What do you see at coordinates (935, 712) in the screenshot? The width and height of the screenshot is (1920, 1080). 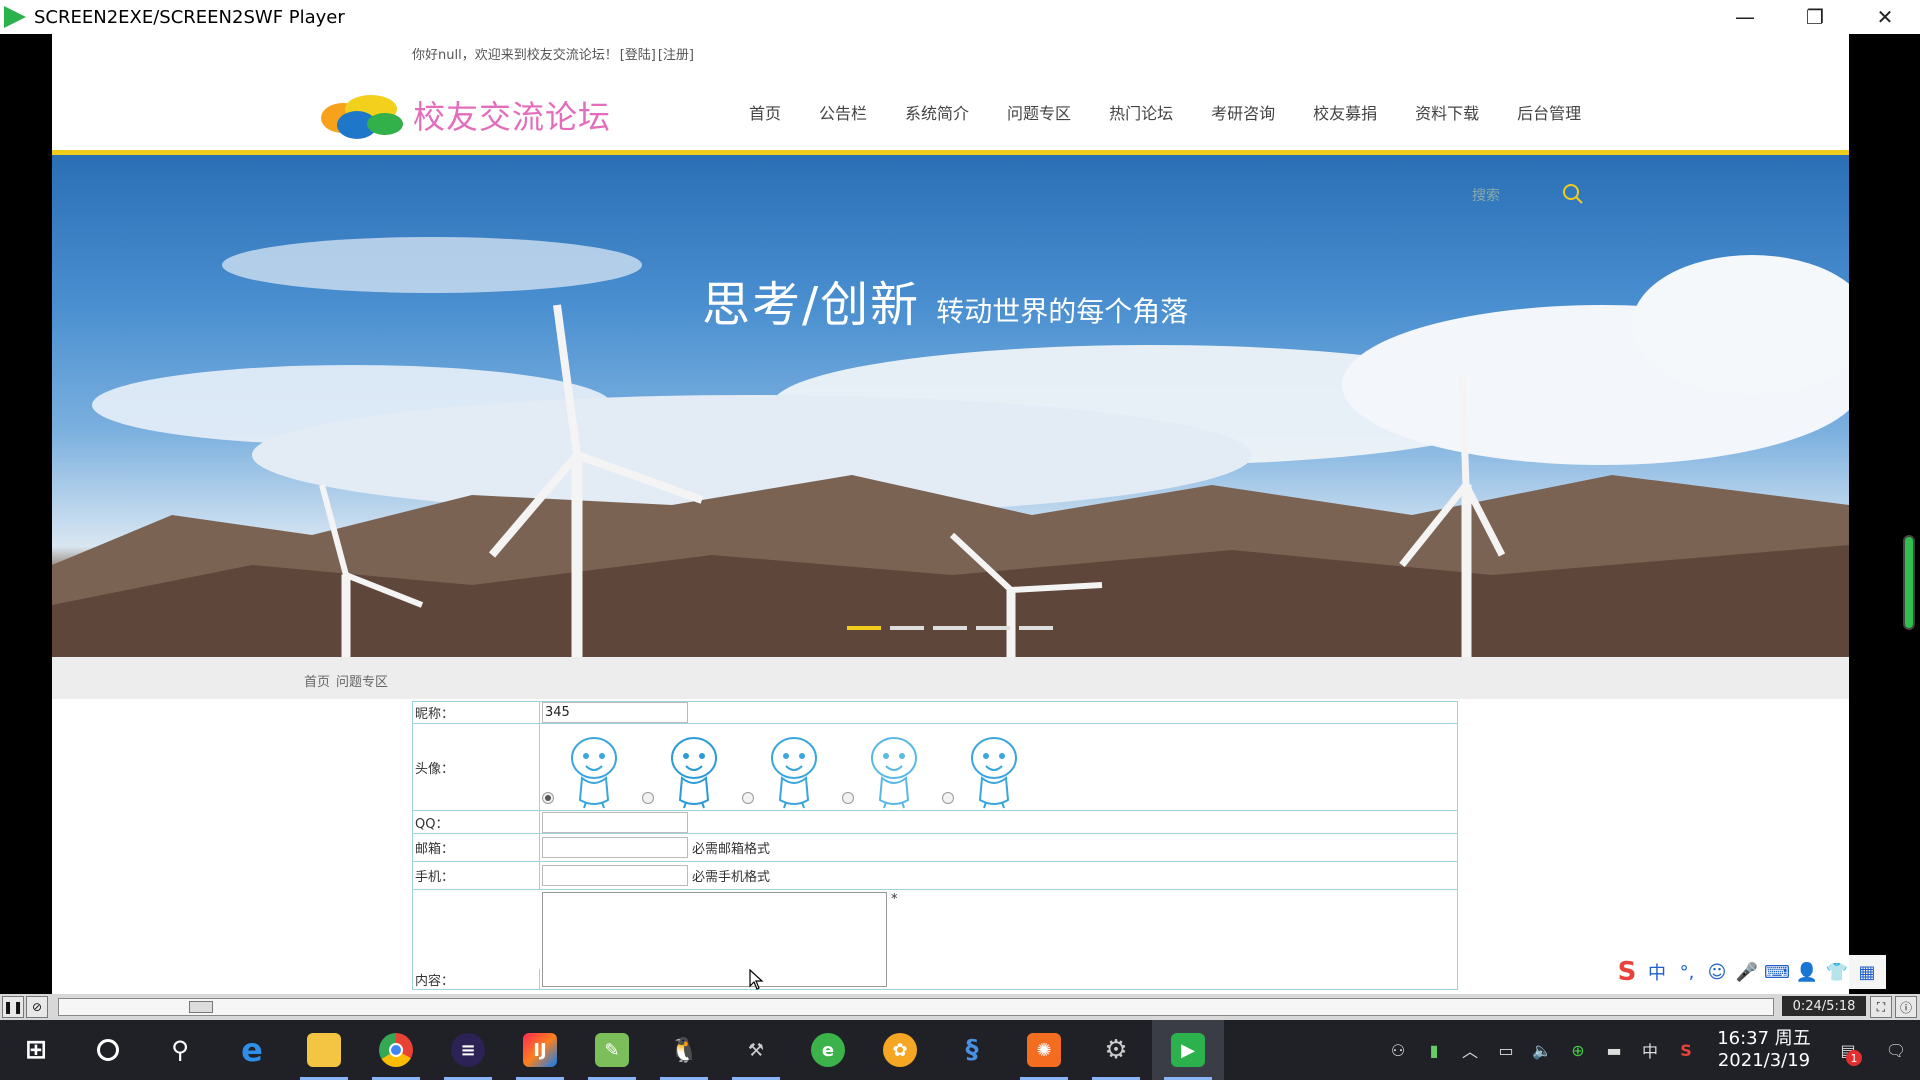 I see `form-row-nickname: 昵称： 345` at bounding box center [935, 712].